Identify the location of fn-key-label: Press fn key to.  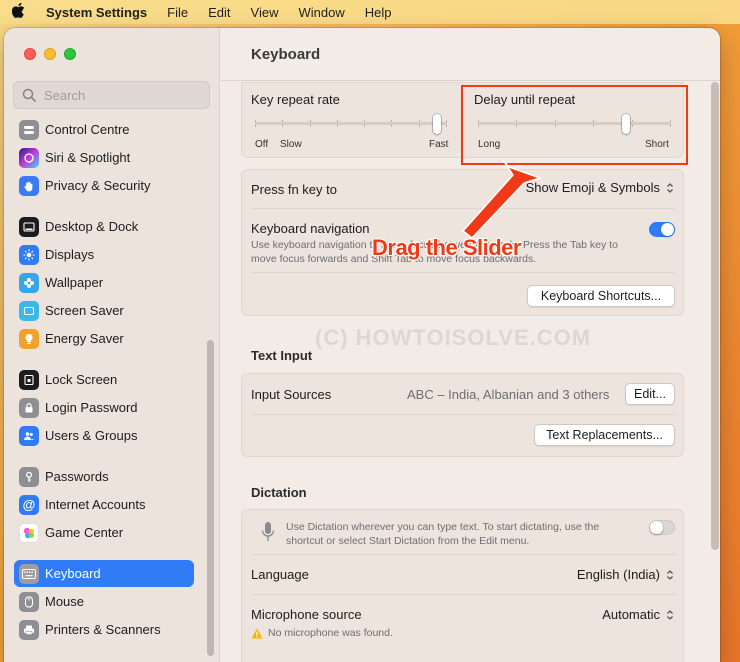
(294, 189).